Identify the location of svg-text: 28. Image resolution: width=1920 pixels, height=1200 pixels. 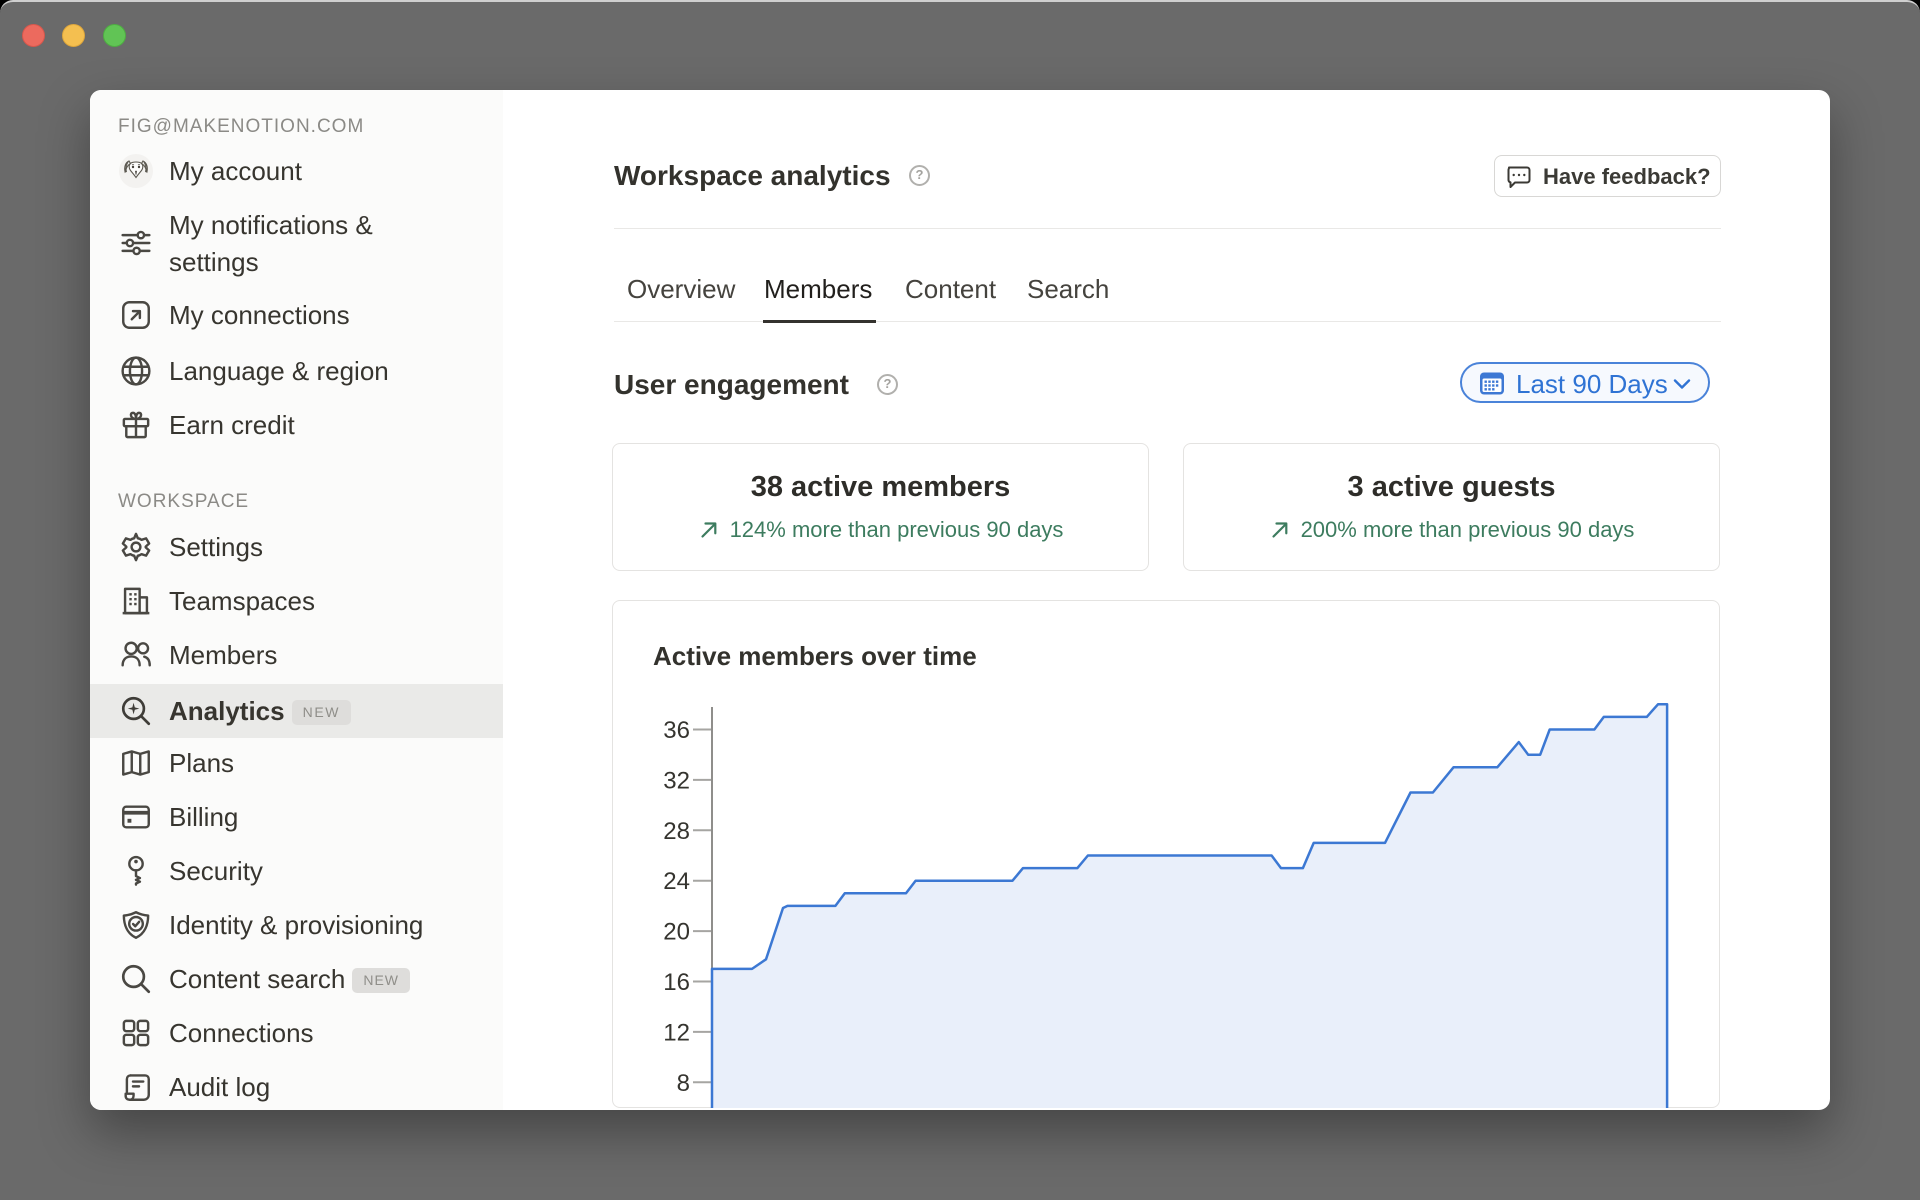
(676, 831).